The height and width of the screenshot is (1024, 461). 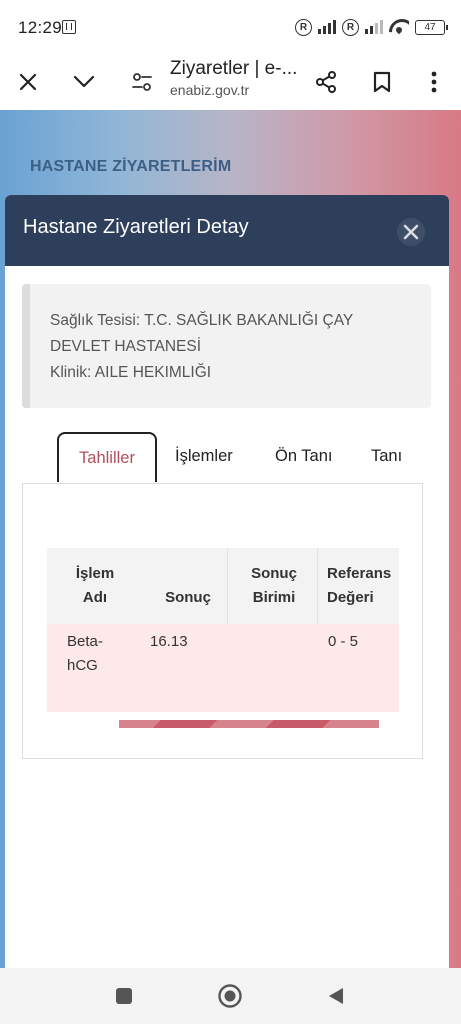 What do you see at coordinates (169, 641) in the screenshot?
I see `cell-sonuc: 16.13` at bounding box center [169, 641].